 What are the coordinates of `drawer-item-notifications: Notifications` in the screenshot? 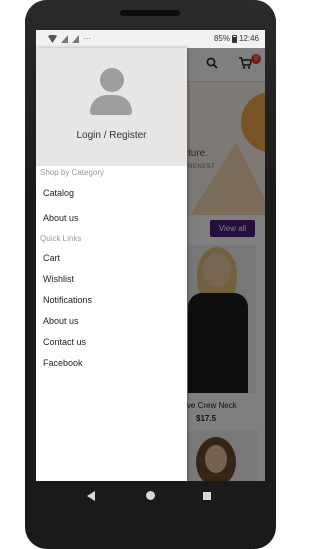 It's located at (113, 300).